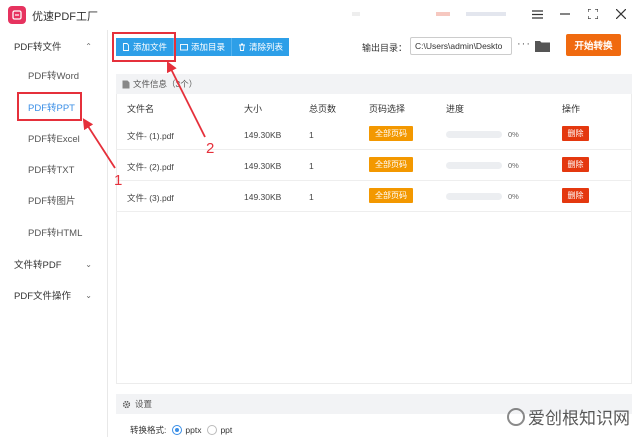 The width and height of the screenshot is (640, 437). I want to click on file-name: 文件- (1).pdf, so click(150, 136).